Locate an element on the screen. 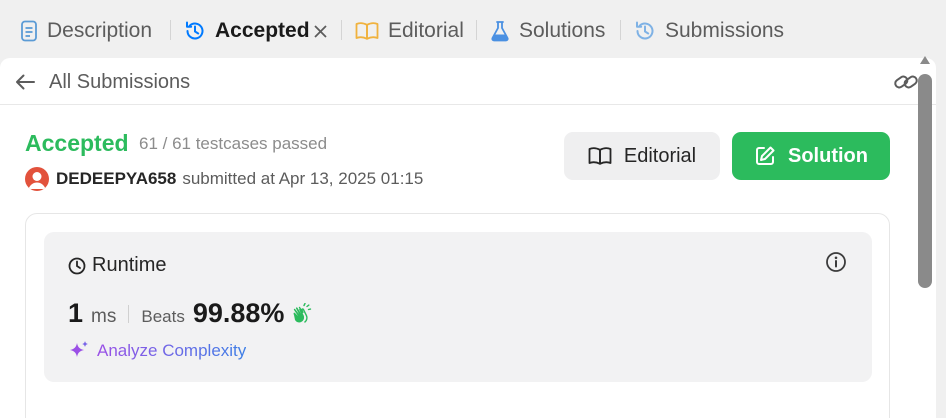 This screenshot has height=418, width=946. tab-accepted: Accepted is located at coordinates (247, 31).